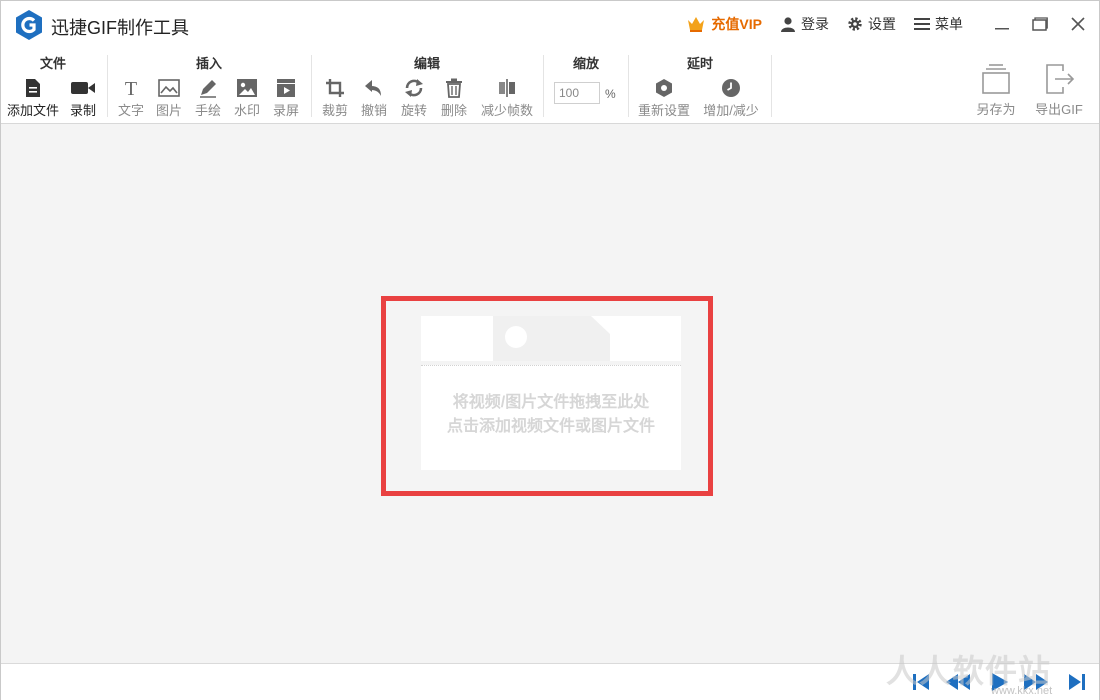  What do you see at coordinates (286, 87) in the screenshot?
I see `clapperboard-icon` at bounding box center [286, 87].